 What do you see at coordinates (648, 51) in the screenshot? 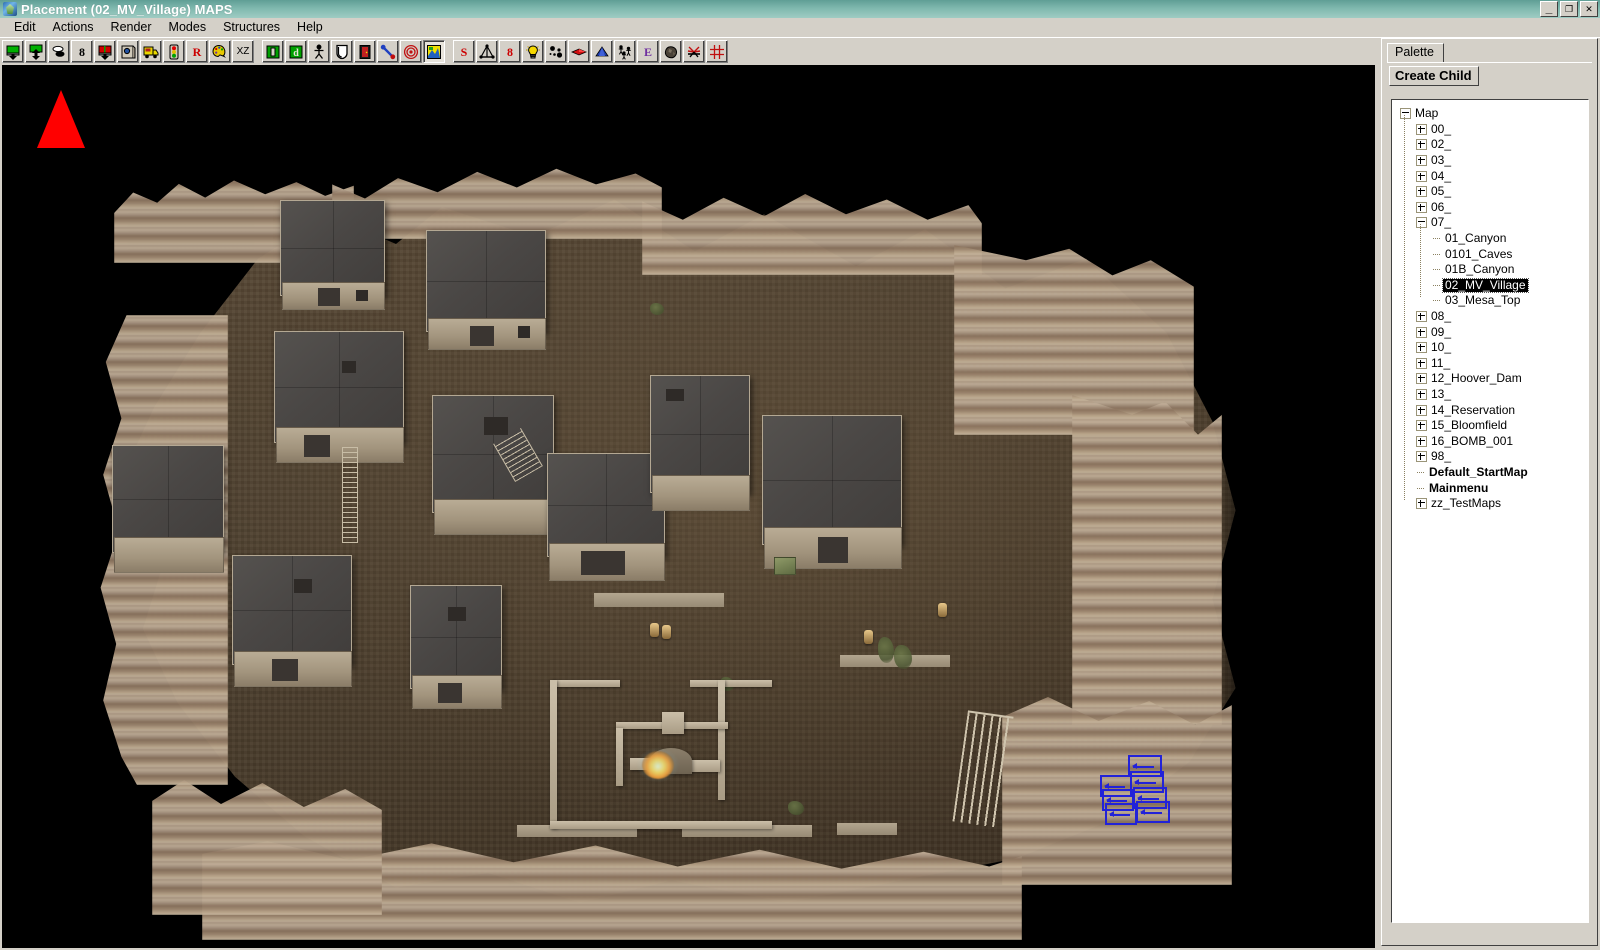
I see `effect-button: E` at bounding box center [648, 51].